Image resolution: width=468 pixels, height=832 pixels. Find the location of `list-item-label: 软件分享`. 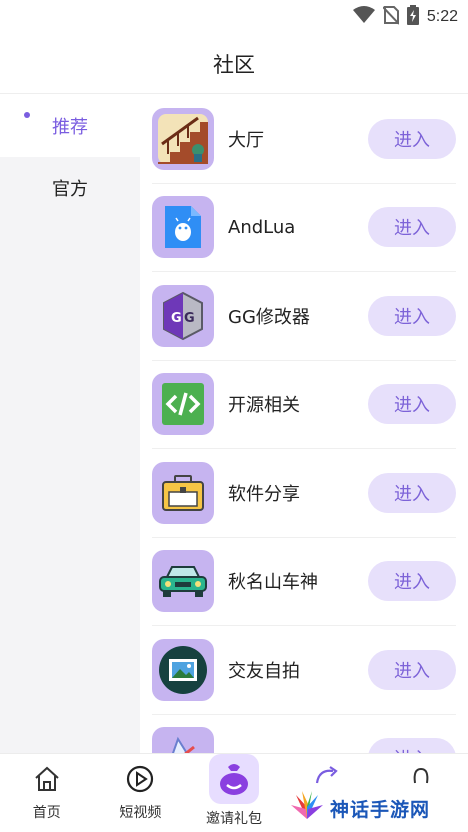

list-item-label: 软件分享 is located at coordinates (264, 494).